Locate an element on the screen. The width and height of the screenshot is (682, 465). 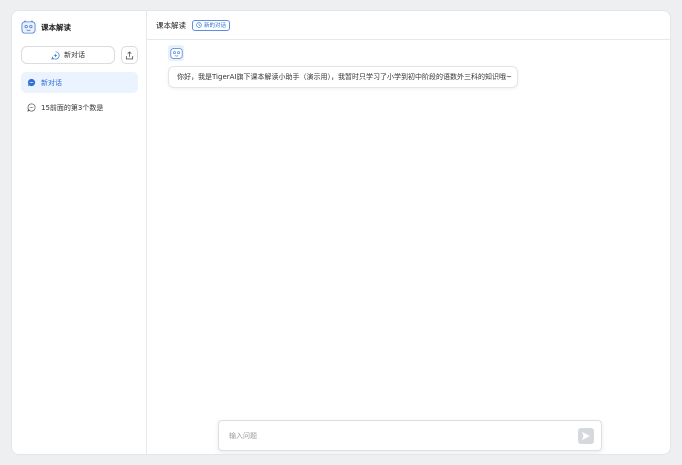
composer is located at coordinates (410, 435).